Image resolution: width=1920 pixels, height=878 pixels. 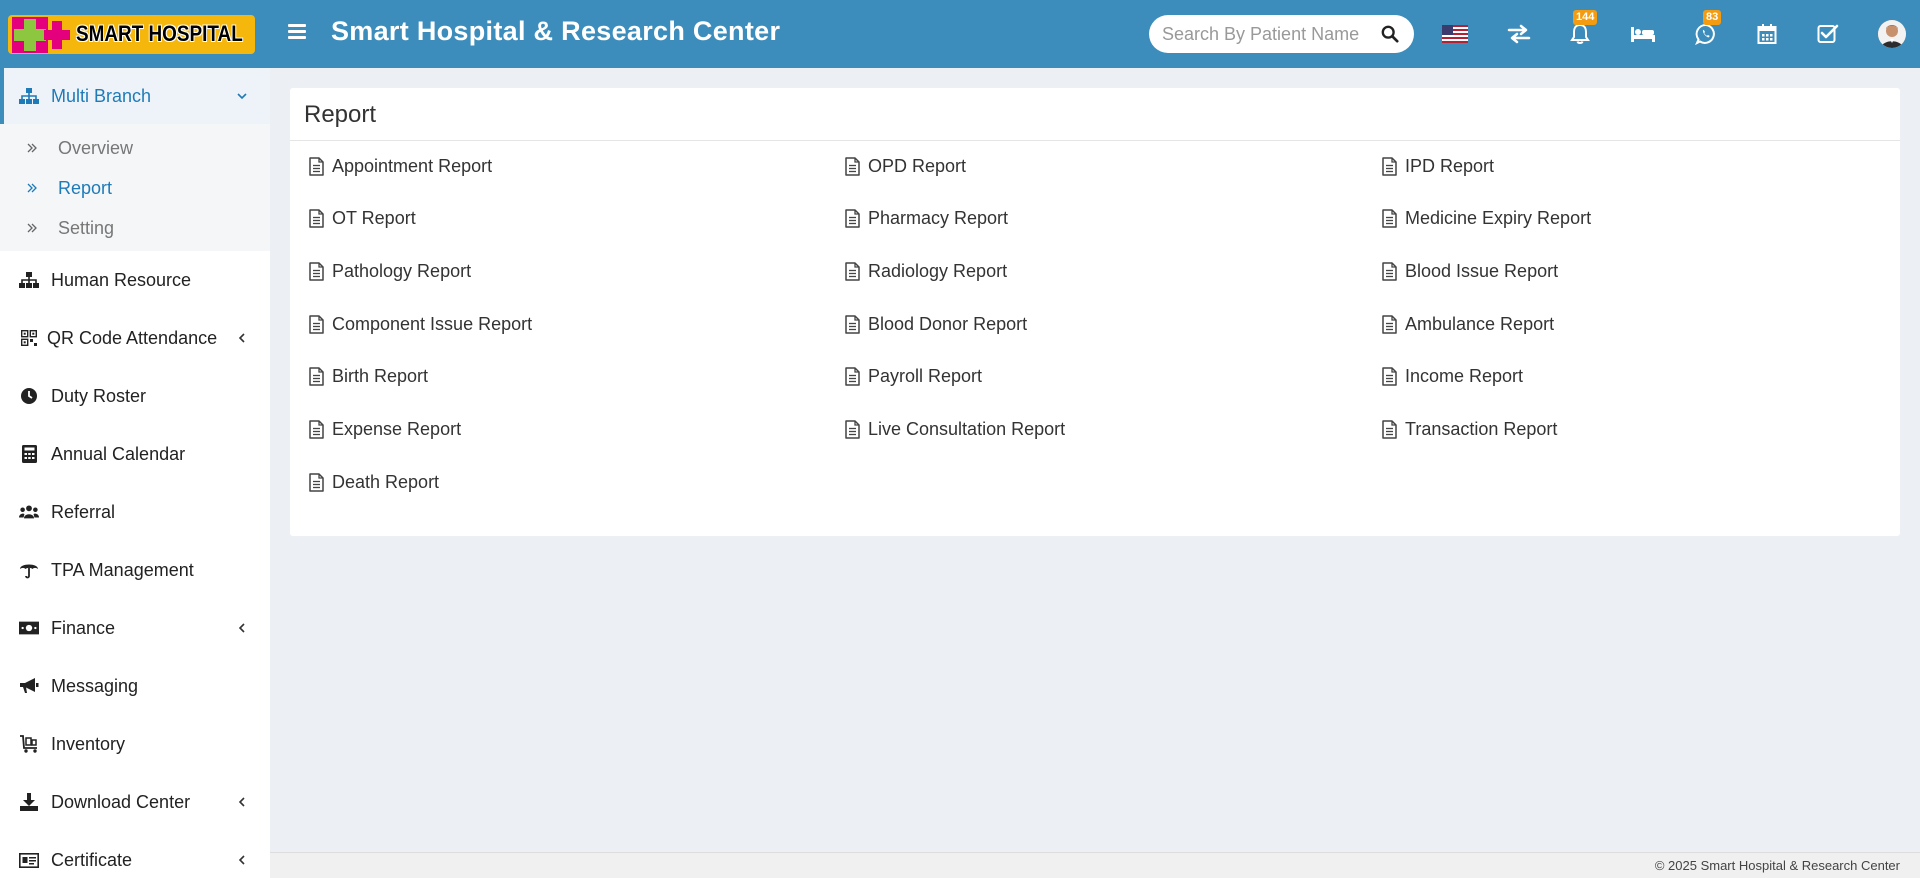 I want to click on sidebar-item-annual-calendar: Annual Calendar, so click(x=135, y=454).